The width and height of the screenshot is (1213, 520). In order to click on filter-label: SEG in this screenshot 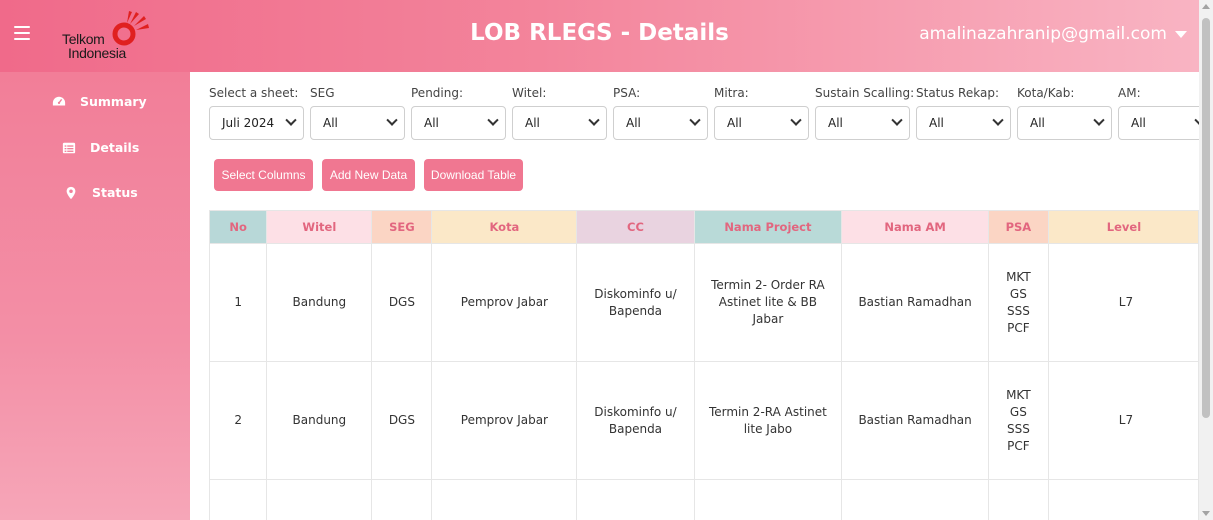, I will do `click(322, 93)`.